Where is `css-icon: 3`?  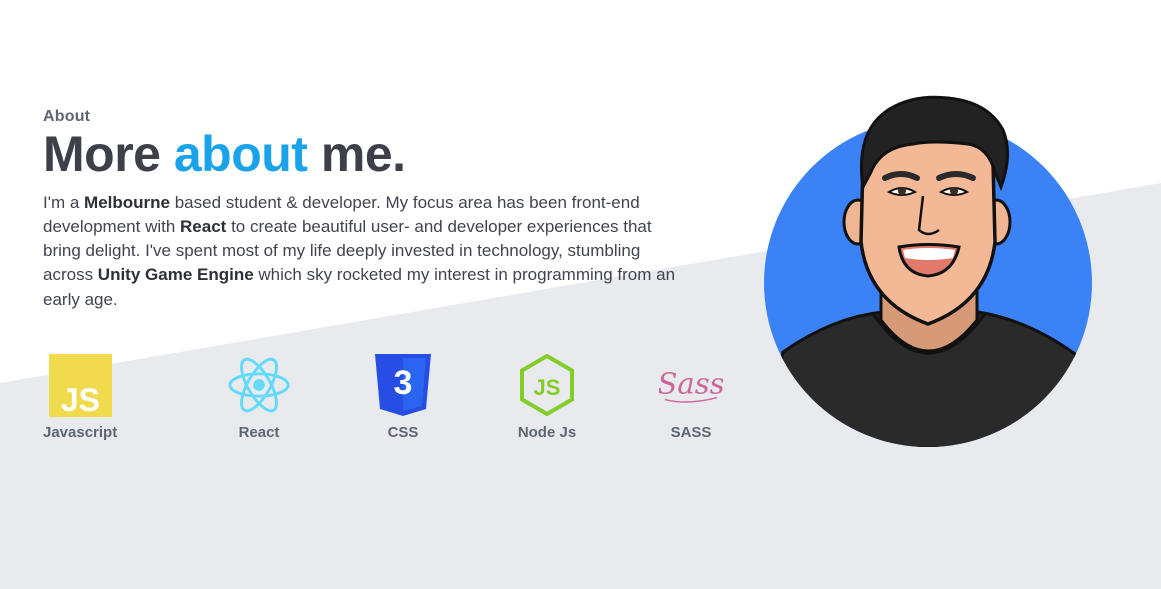
css-icon: 3 is located at coordinates (403, 385).